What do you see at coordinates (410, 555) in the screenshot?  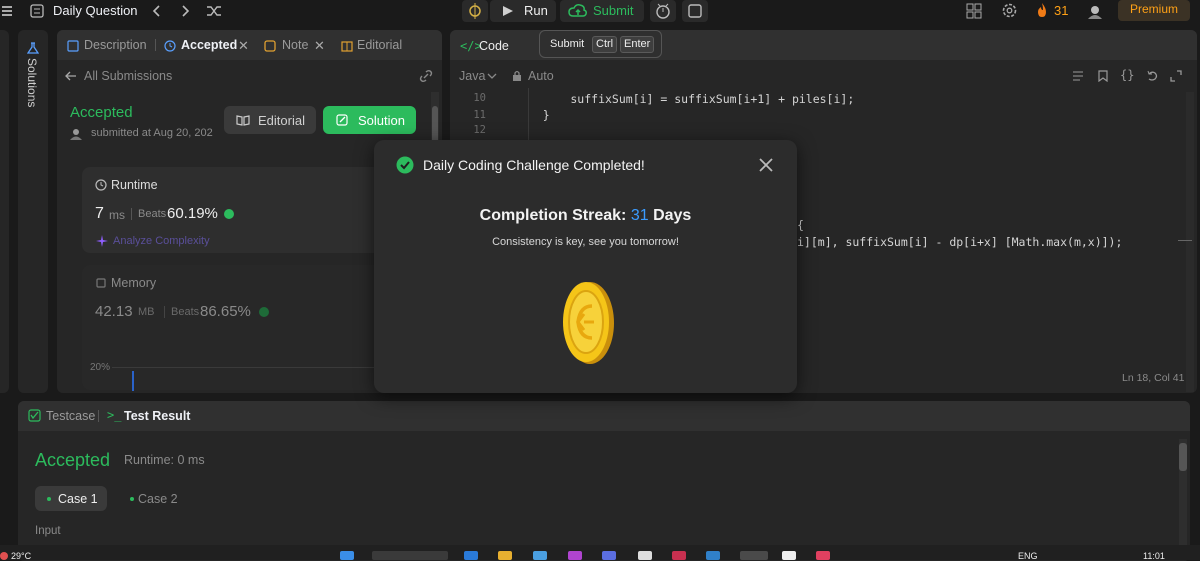 I see `search-bar` at bounding box center [410, 555].